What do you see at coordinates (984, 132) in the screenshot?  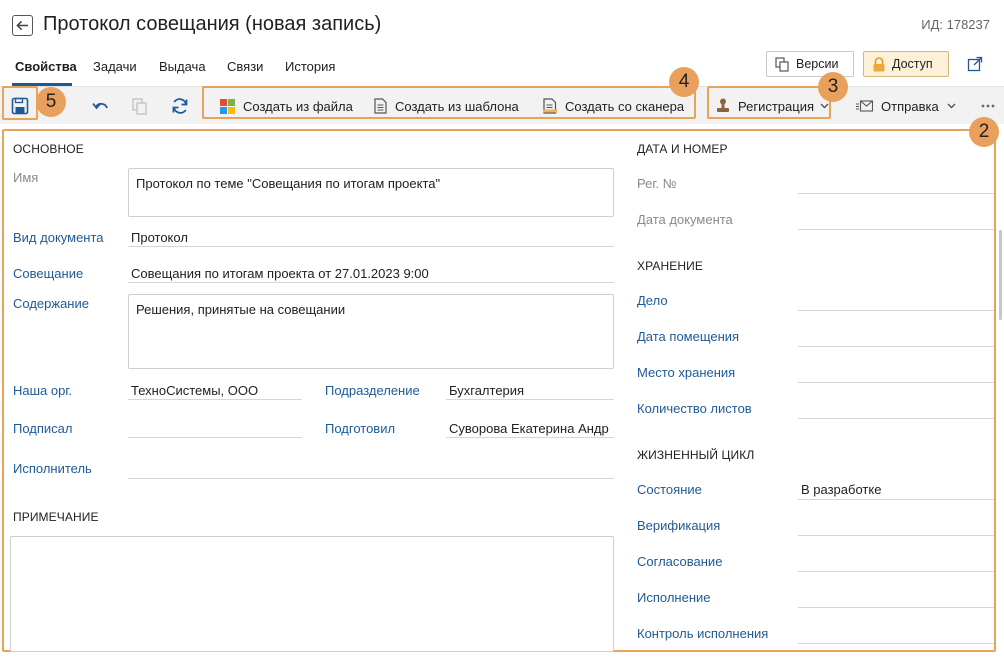 I see `badge-2: 2` at bounding box center [984, 132].